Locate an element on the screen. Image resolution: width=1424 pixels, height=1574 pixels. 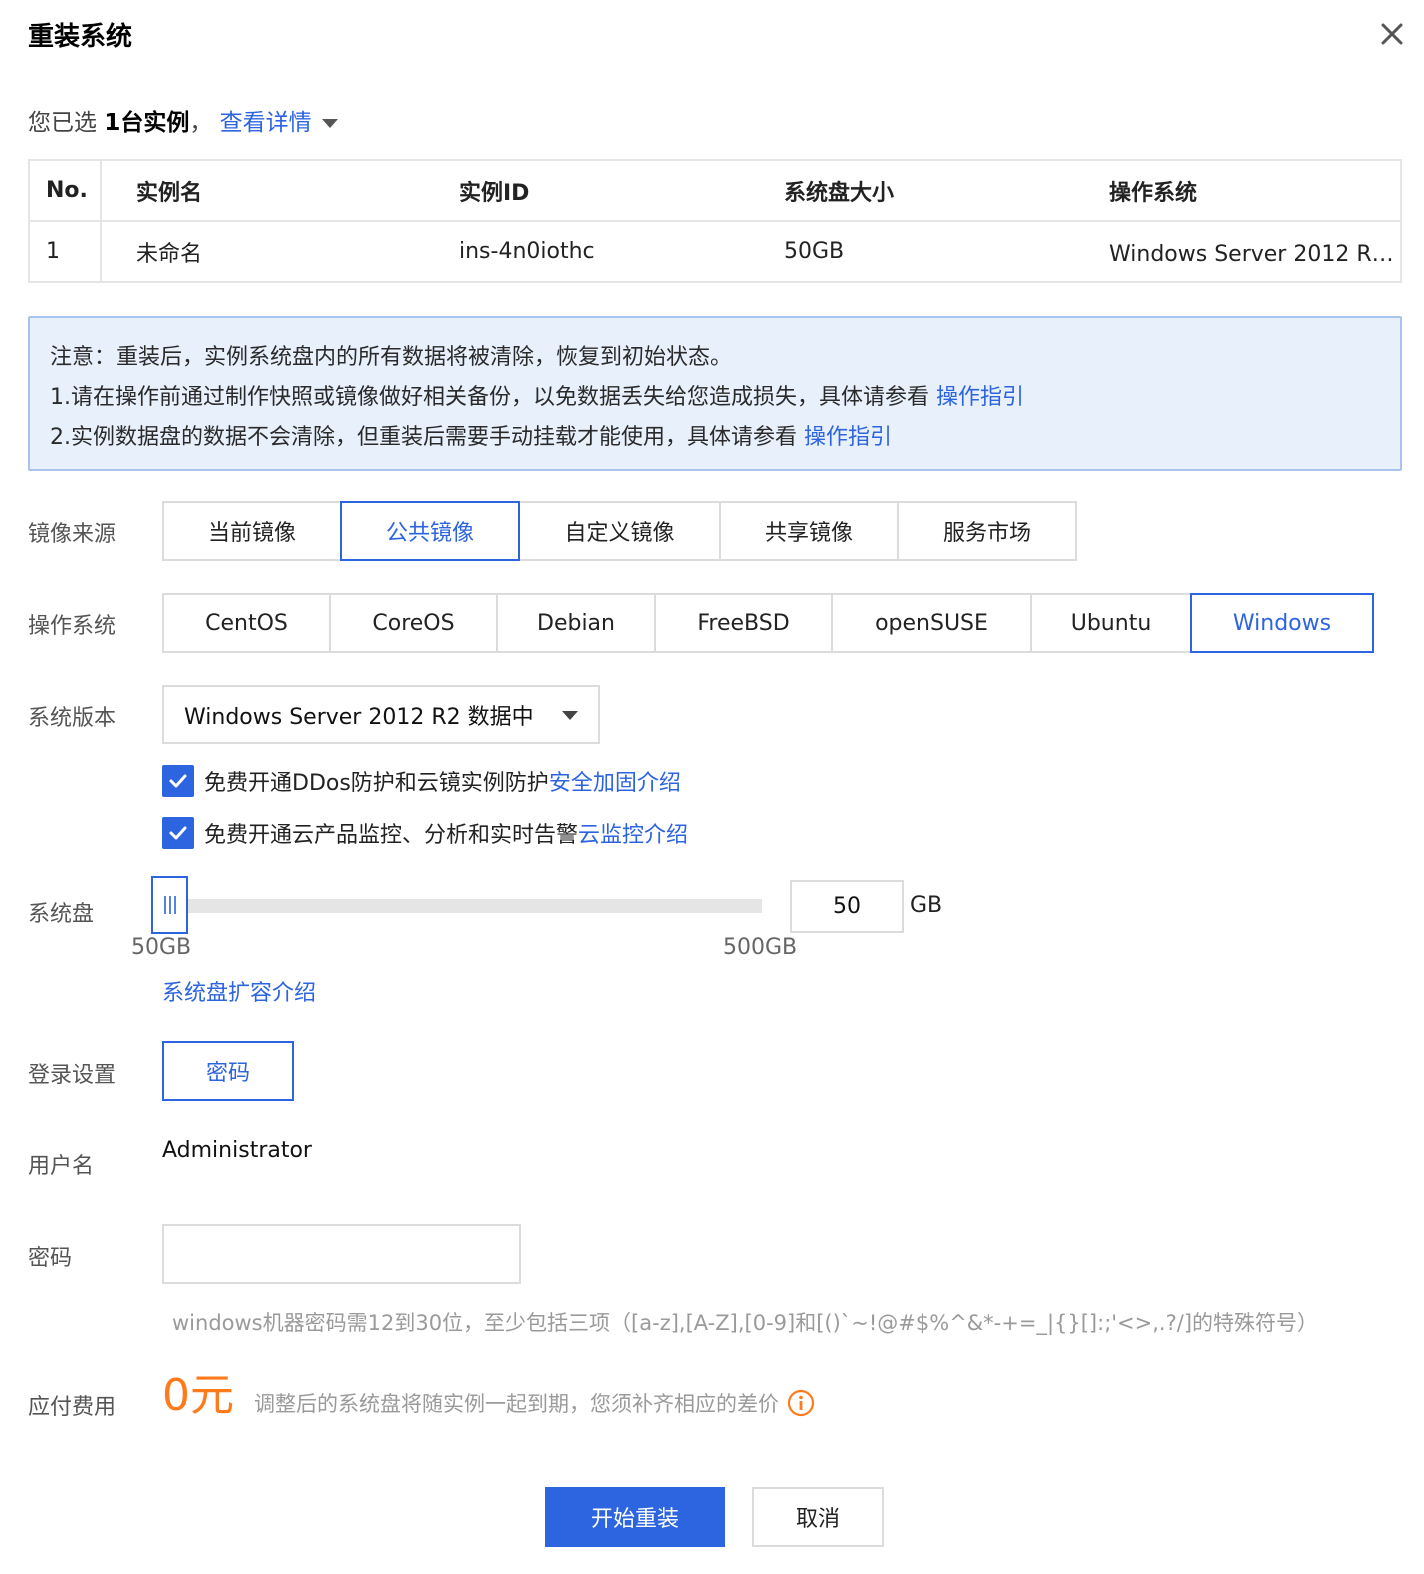
disk-size-slider-track is located at coordinates (474, 906).